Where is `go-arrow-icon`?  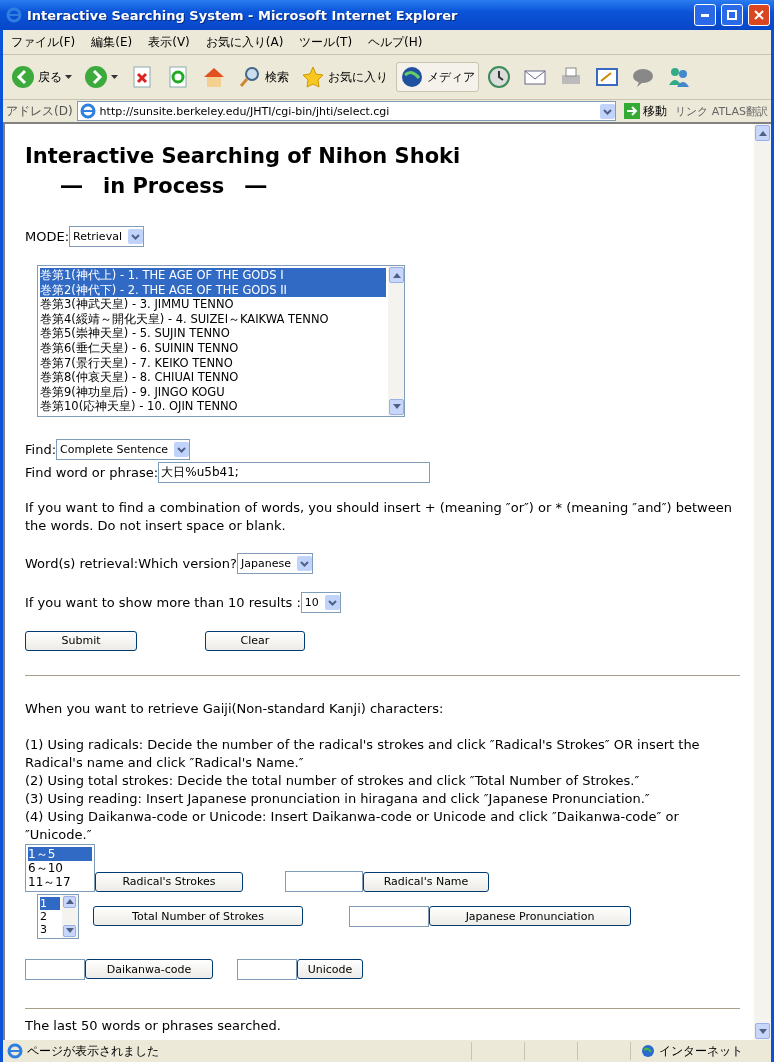 go-arrow-icon is located at coordinates (631, 111).